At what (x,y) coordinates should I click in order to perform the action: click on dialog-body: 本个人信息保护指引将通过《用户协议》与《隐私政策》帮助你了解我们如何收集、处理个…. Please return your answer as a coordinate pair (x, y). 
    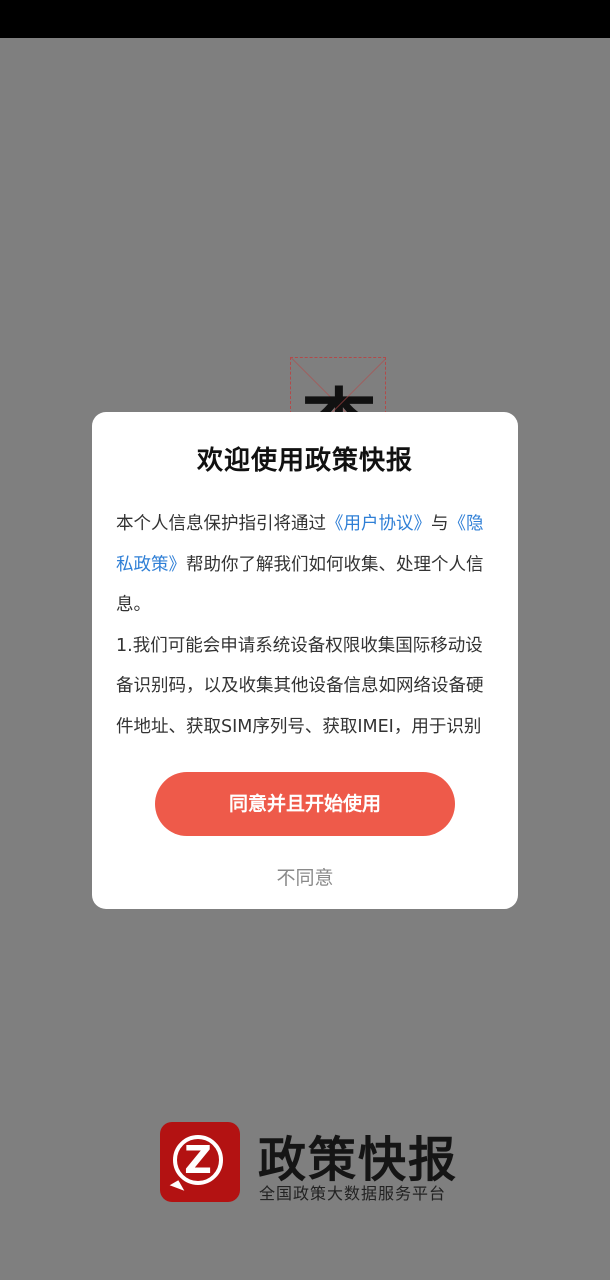
    Looking at the image, I should click on (306, 629).